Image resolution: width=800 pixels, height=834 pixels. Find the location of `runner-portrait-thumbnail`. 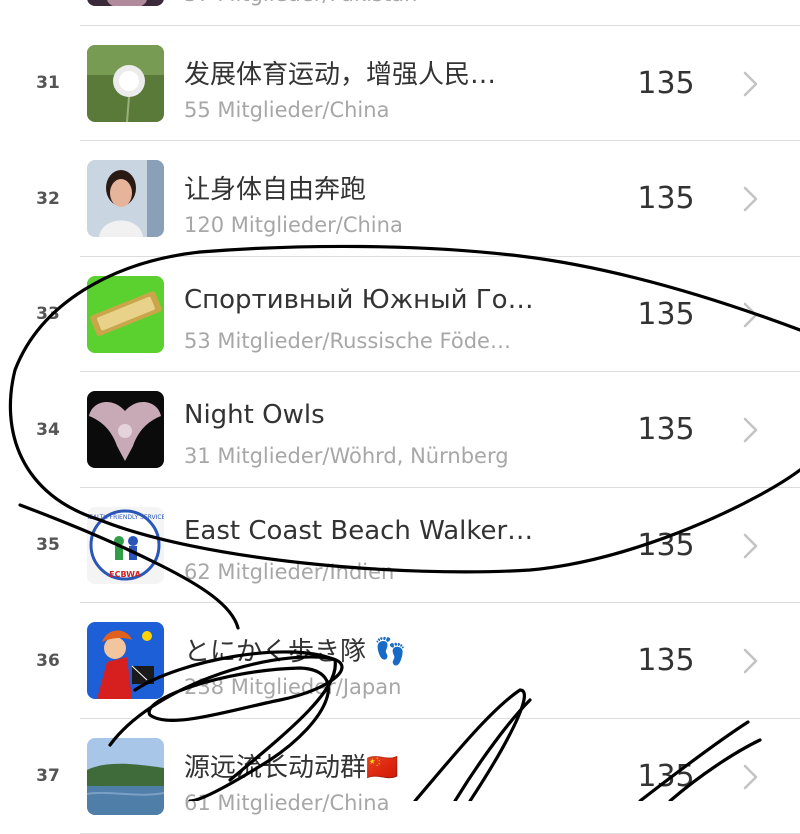

runner-portrait-thumbnail is located at coordinates (125, 198).